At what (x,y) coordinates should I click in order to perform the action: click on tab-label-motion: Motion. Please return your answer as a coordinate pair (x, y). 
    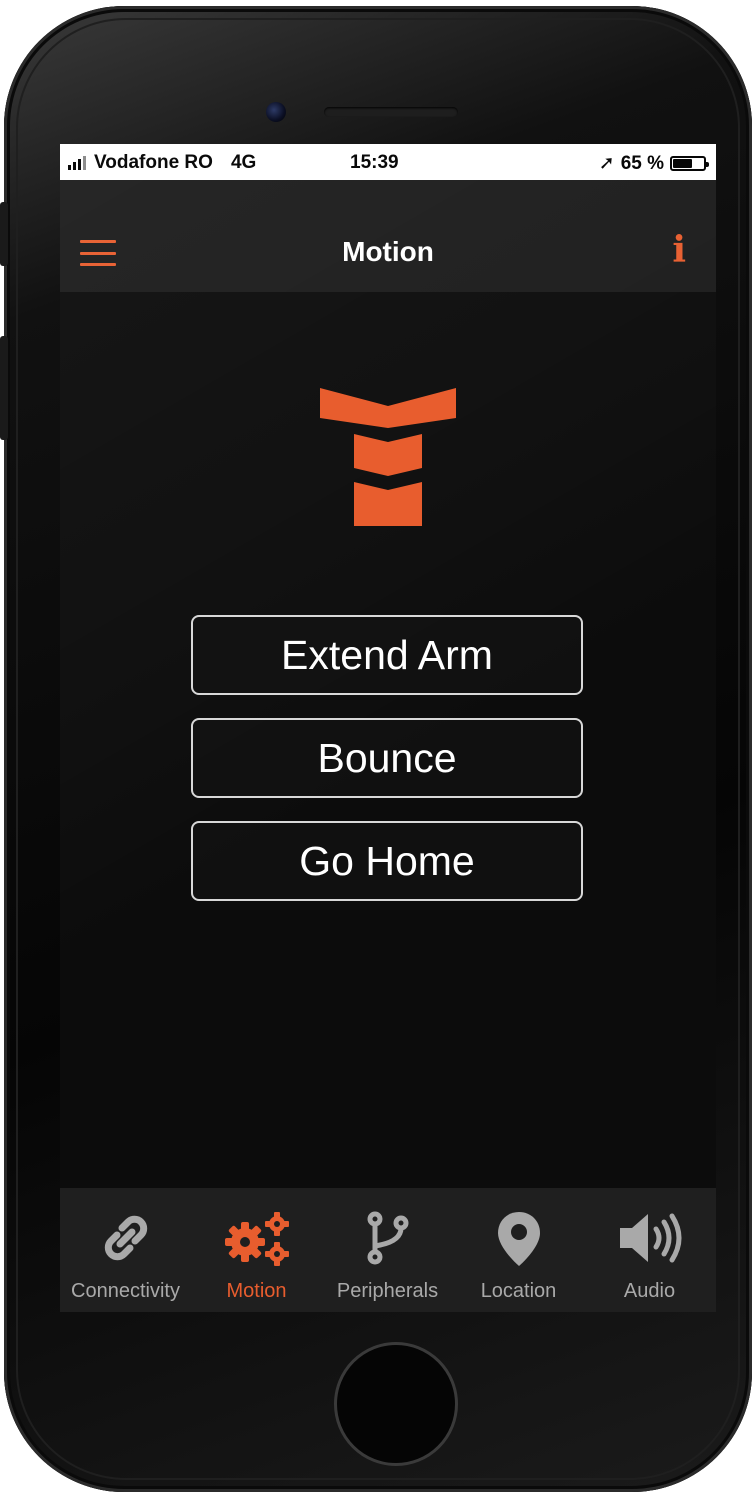
    Looking at the image, I should click on (256, 1291).